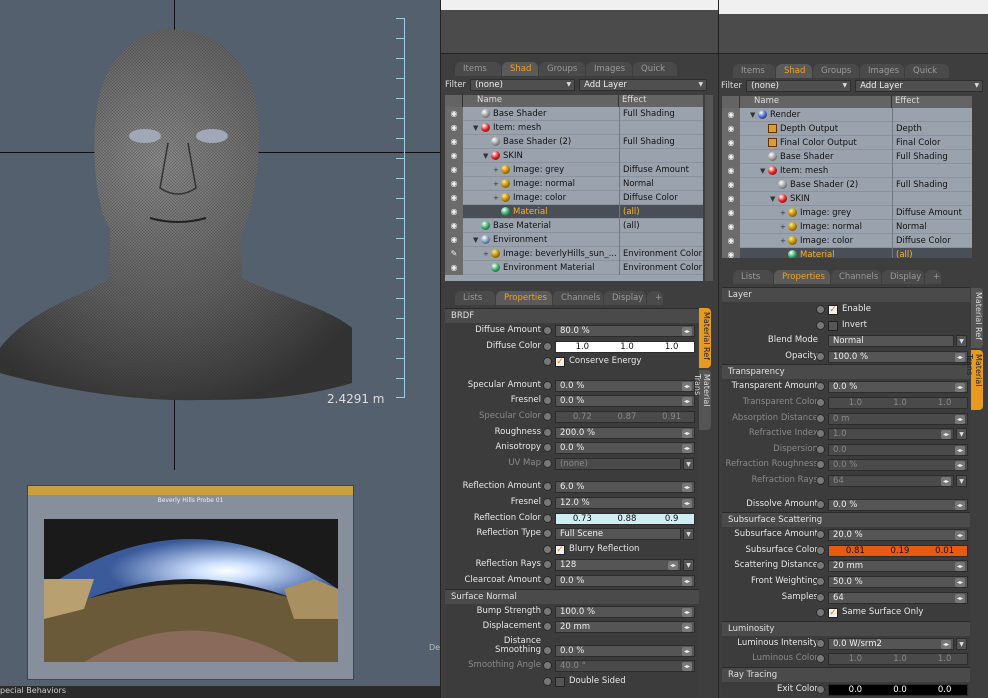 This screenshot has height=698, width=988. I want to click on tree-row-render: ◉ ▼ Render, so click(847, 114).